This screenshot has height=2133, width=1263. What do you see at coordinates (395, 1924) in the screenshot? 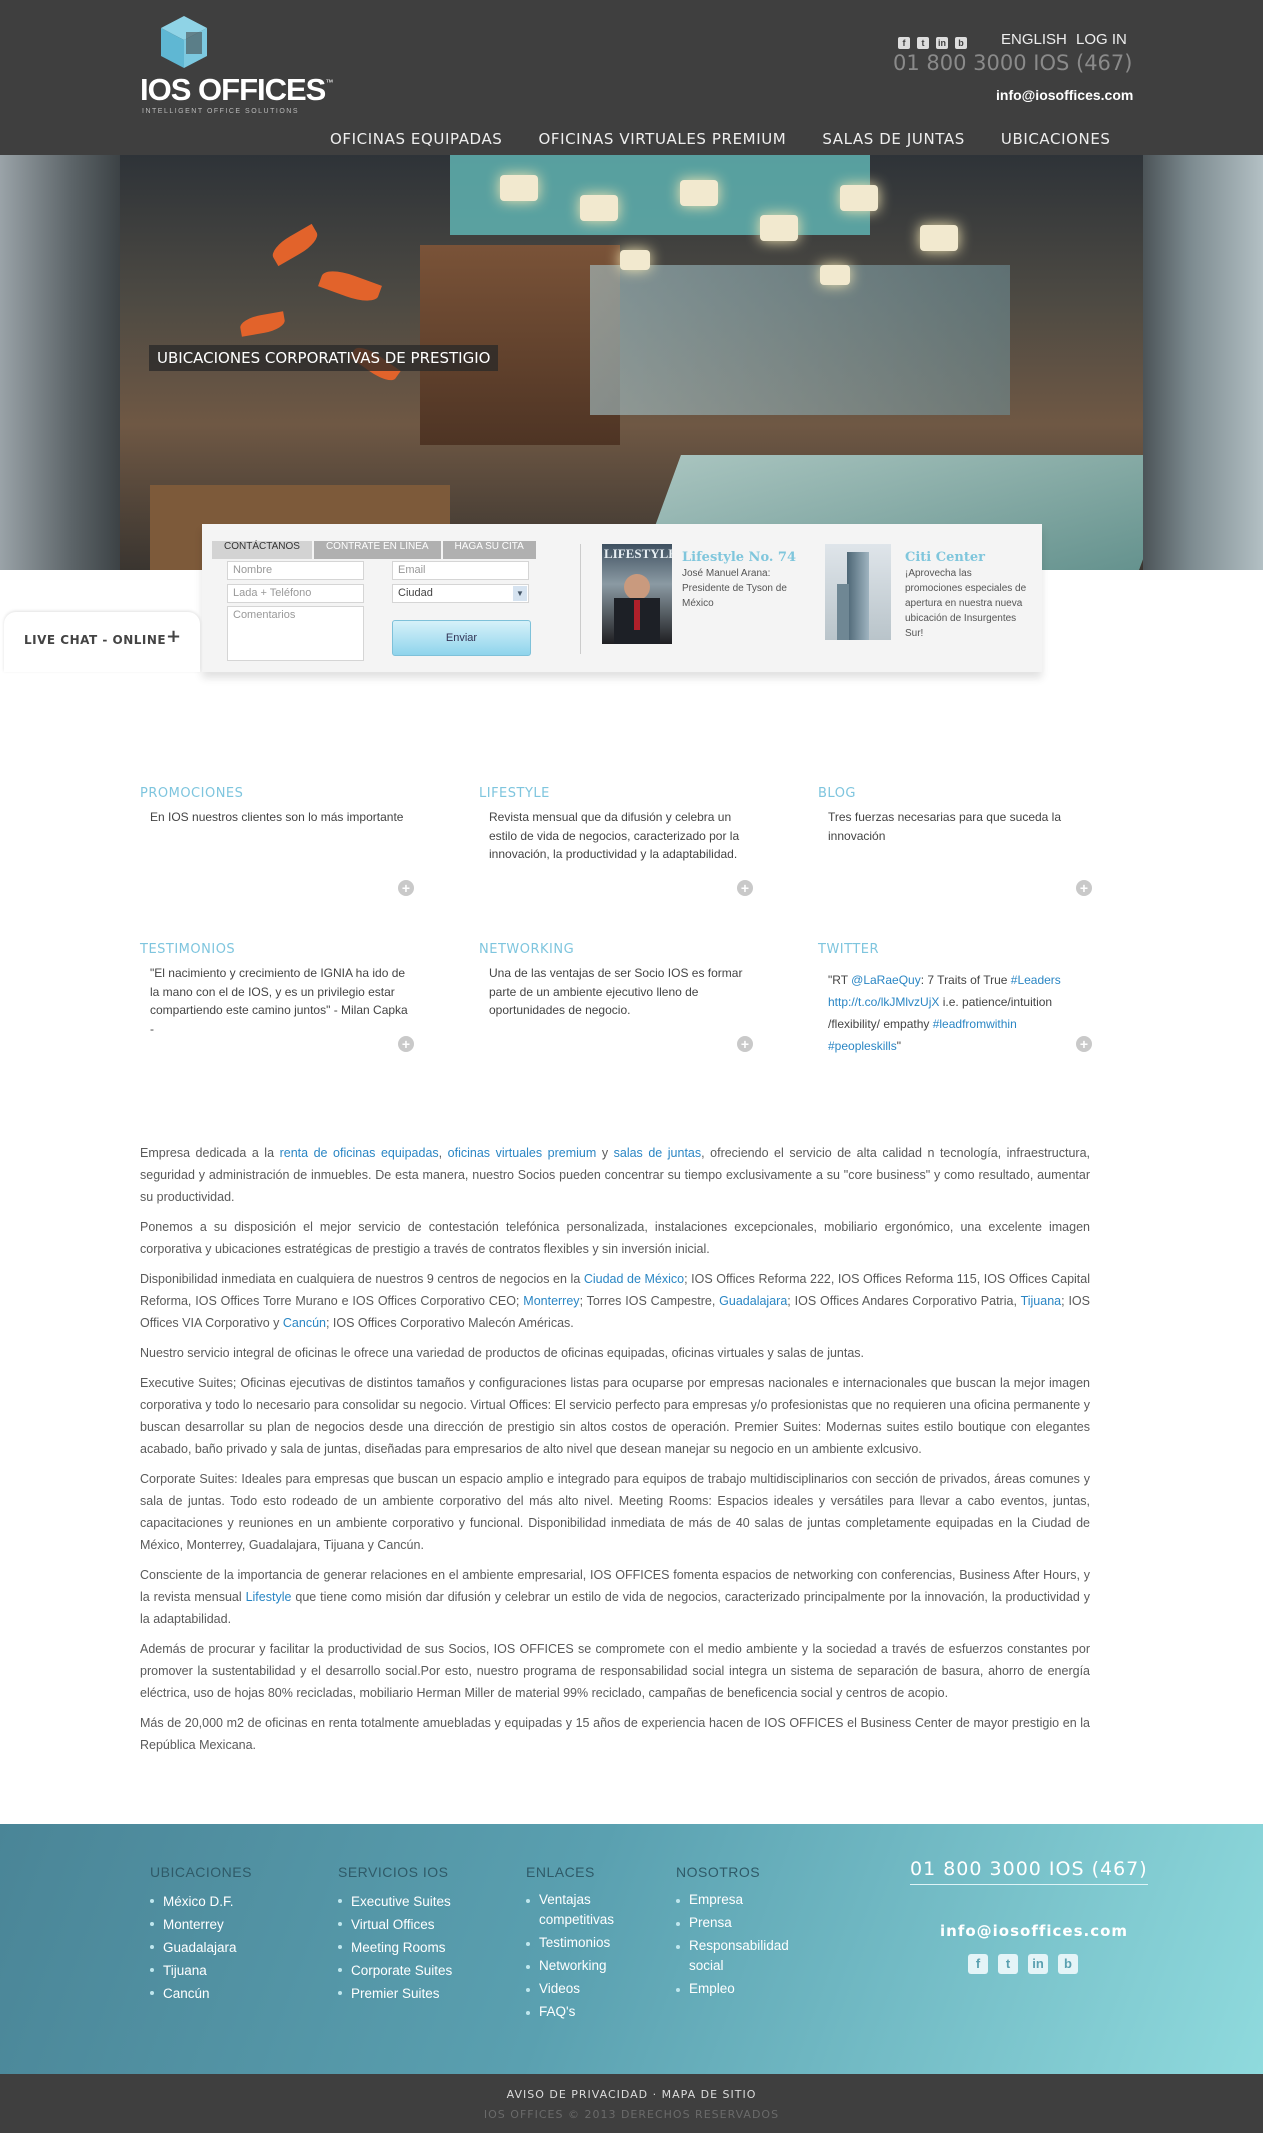
I see `footer-link: Virtual Offices` at bounding box center [395, 1924].